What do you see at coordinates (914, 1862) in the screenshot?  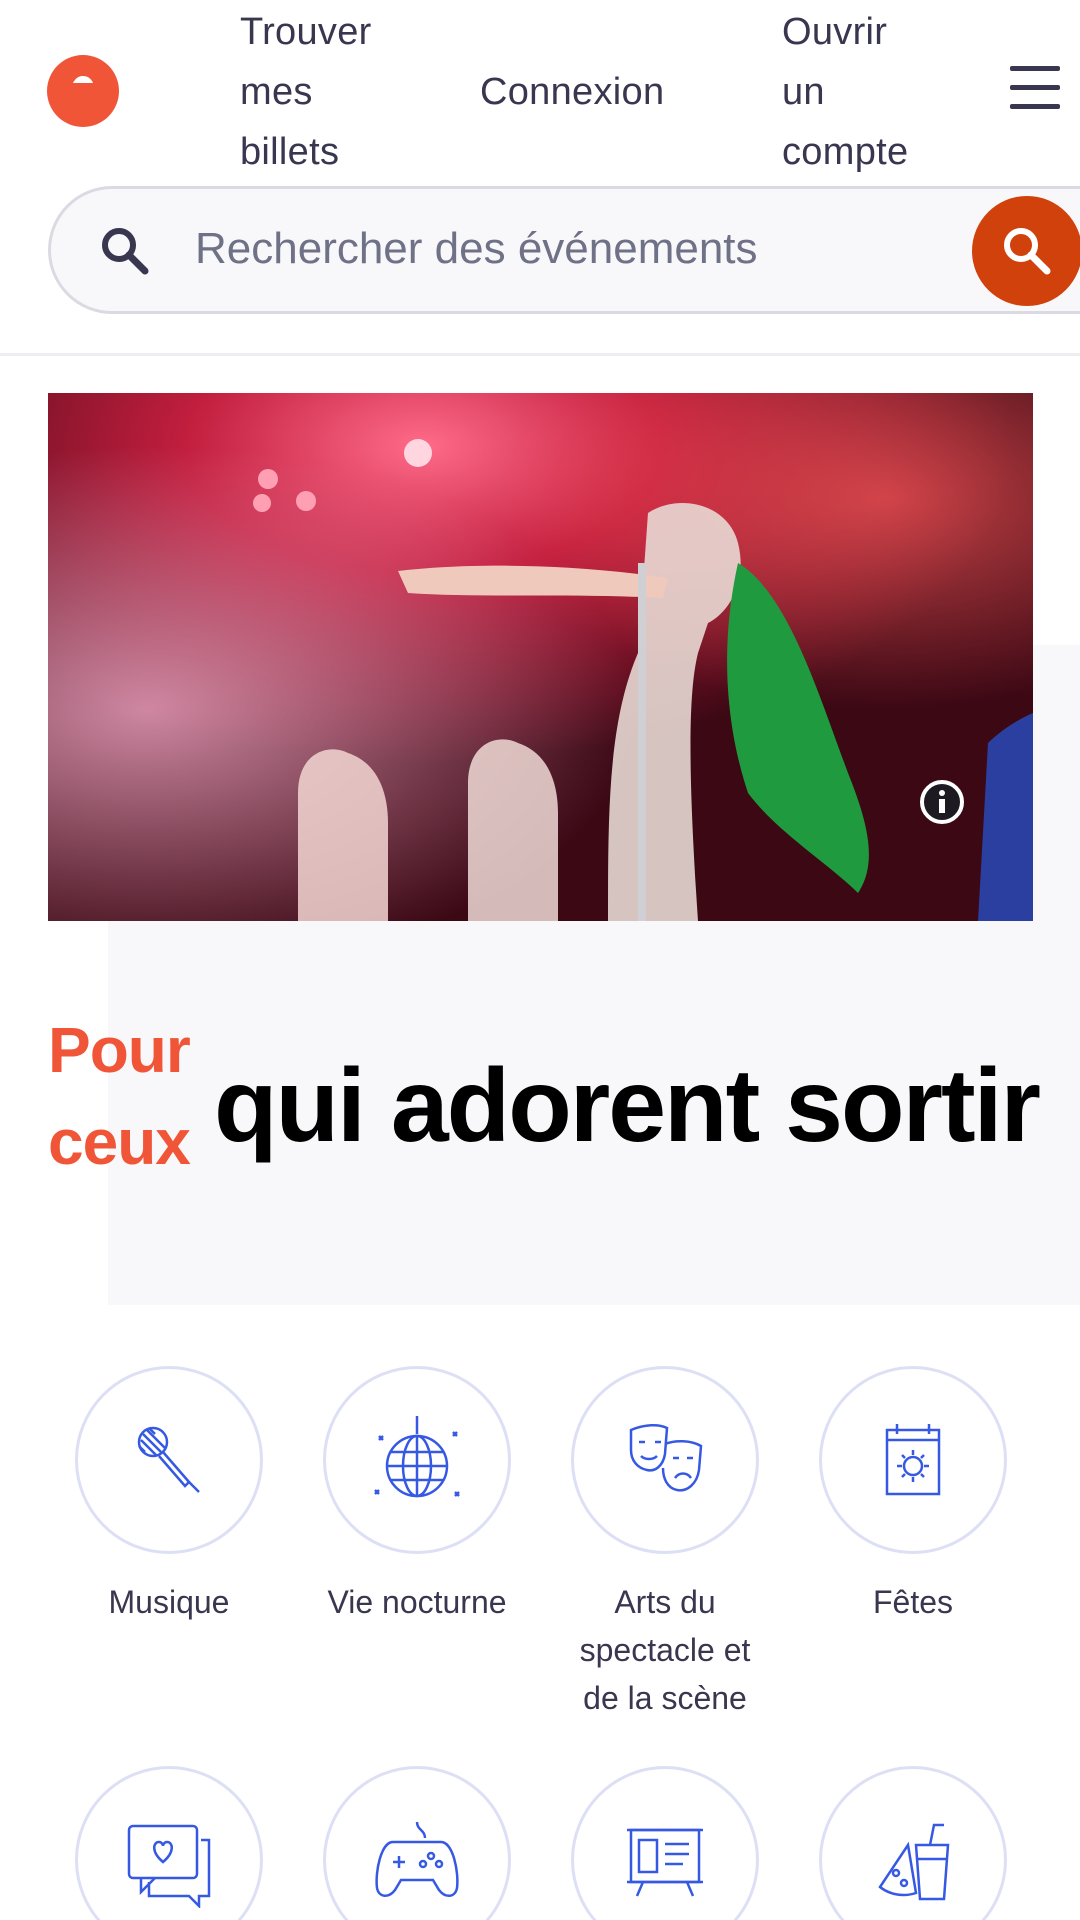 I see `food-drink-icon` at bounding box center [914, 1862].